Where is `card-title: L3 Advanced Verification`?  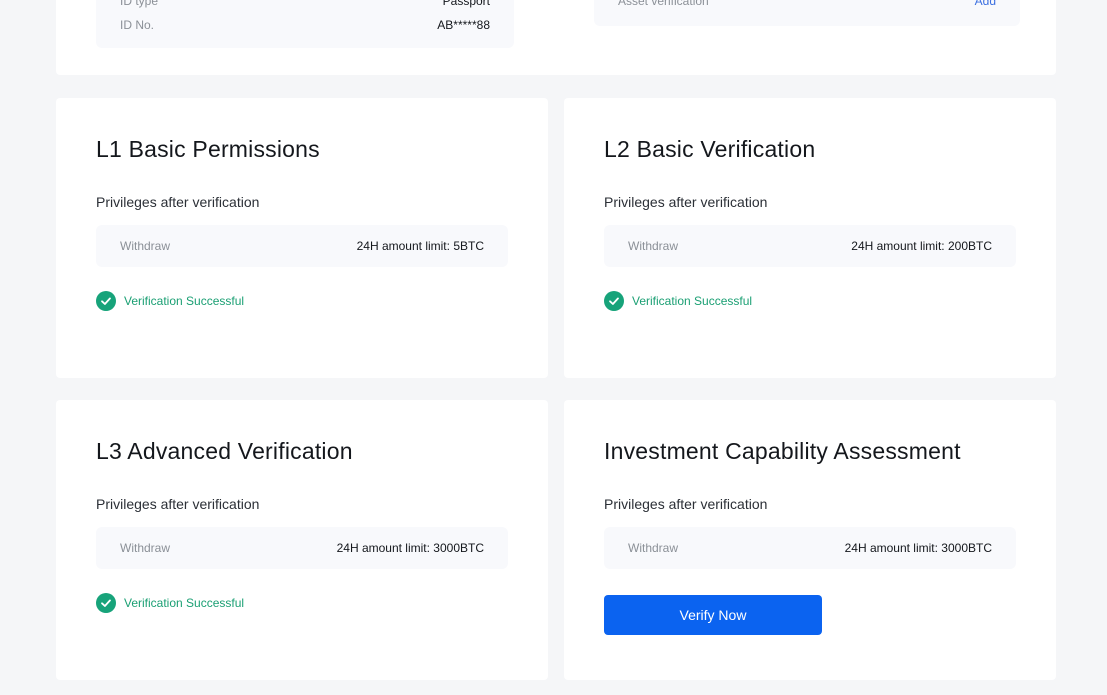
card-title: L3 Advanced Verification is located at coordinates (224, 451).